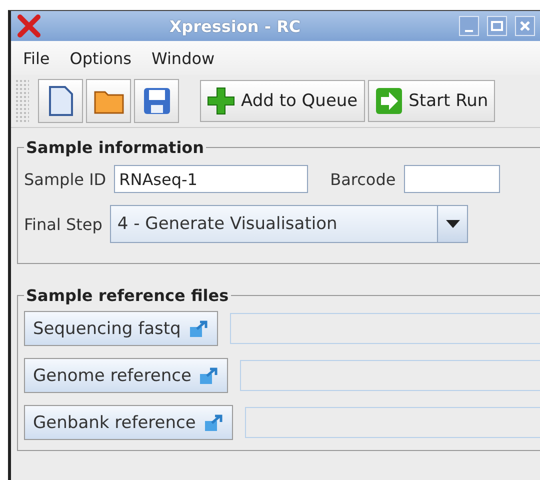 The width and height of the screenshot is (540, 480). I want to click on field-label: Barcode, so click(363, 179).